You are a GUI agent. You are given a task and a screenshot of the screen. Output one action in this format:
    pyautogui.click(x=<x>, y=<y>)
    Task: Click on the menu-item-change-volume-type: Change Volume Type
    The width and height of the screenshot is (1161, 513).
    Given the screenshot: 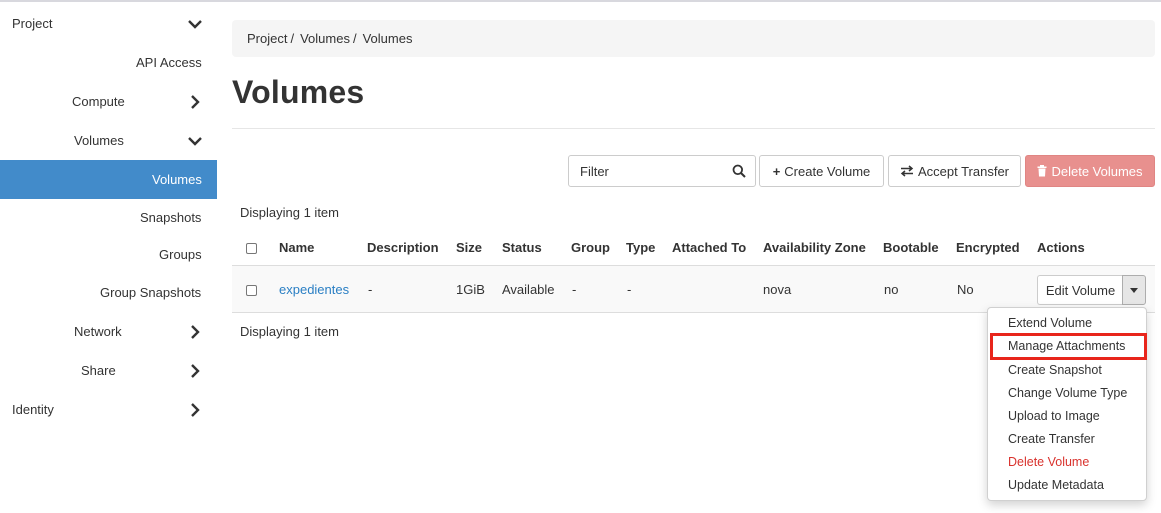 What is the action you would take?
    pyautogui.click(x=1067, y=393)
    